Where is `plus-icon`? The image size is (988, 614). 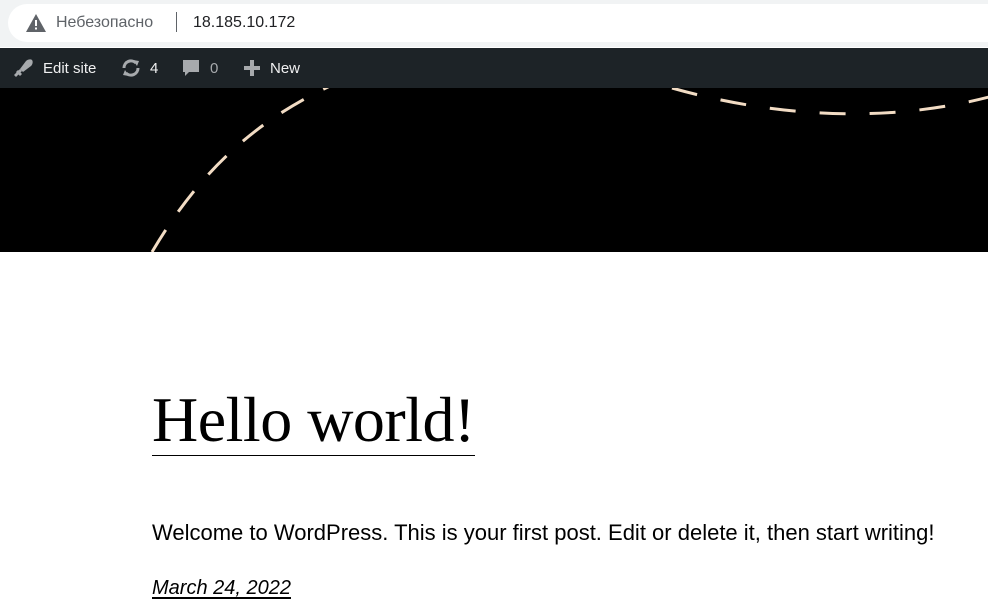 plus-icon is located at coordinates (252, 68).